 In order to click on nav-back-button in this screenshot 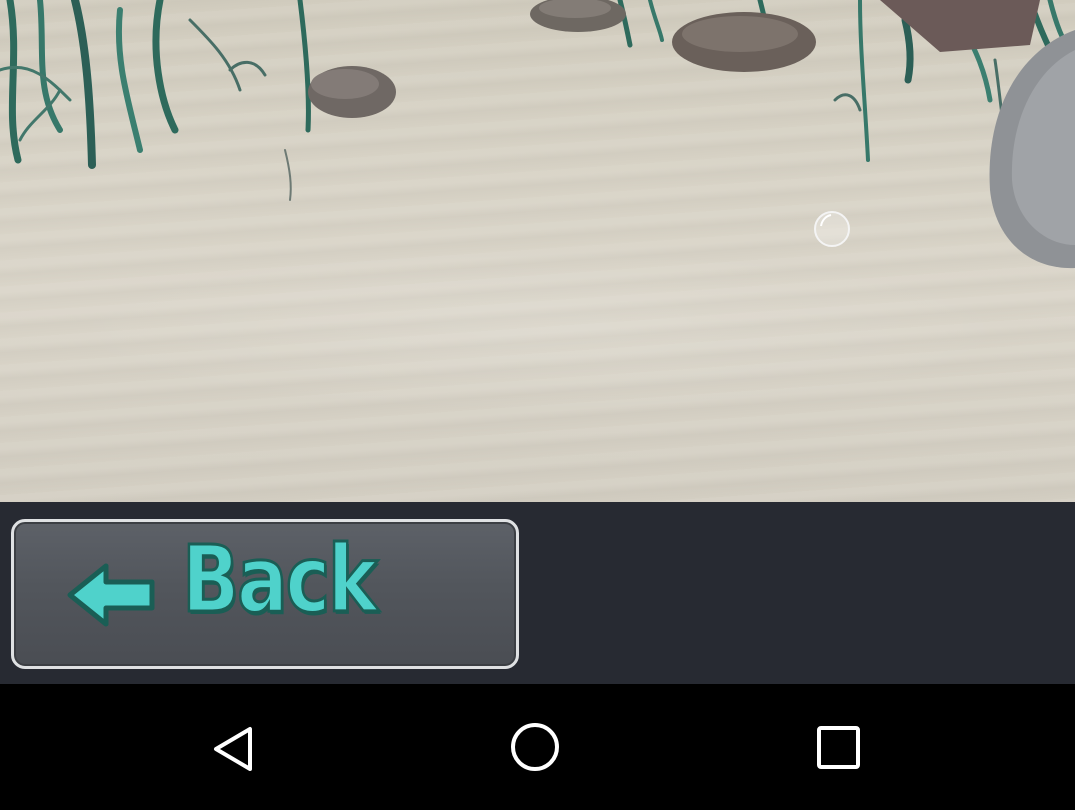, I will do `click(233, 749)`.